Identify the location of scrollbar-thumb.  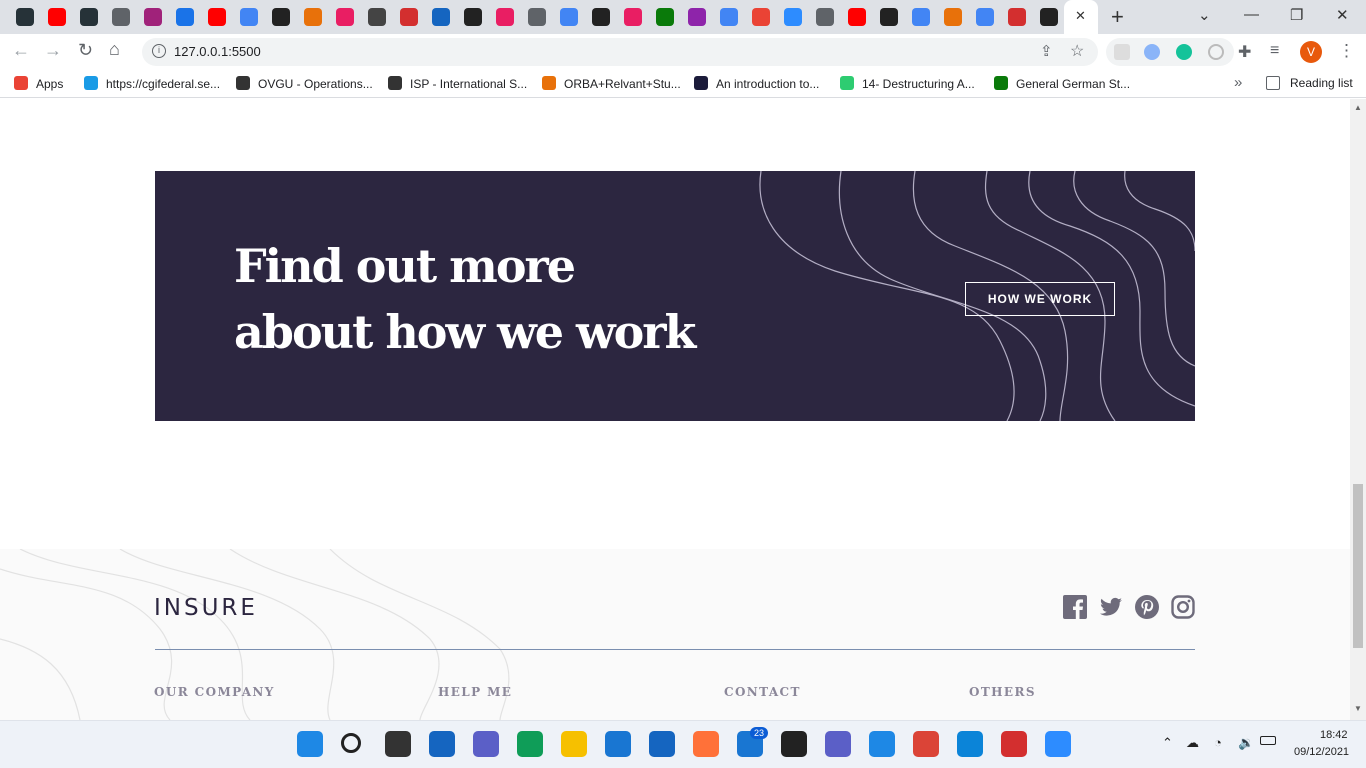
(1358, 566).